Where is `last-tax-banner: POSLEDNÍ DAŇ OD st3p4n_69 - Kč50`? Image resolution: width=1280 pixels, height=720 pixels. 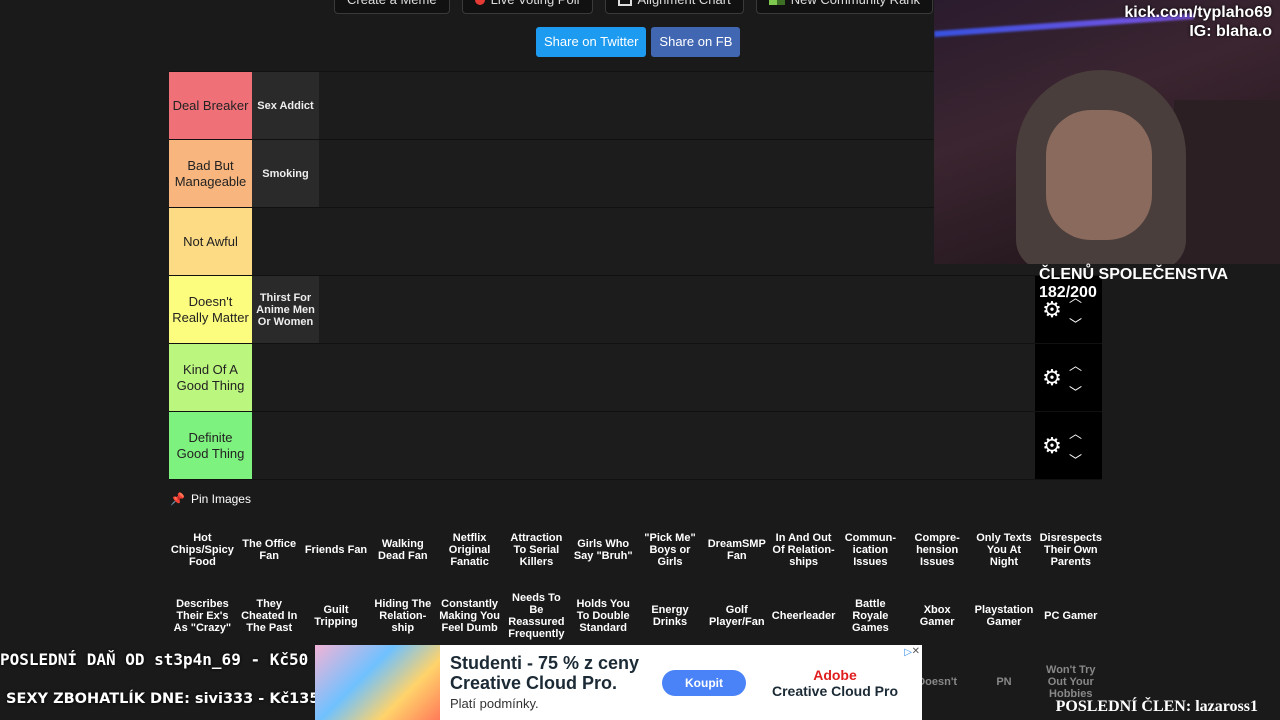
last-tax-banner: POSLEDNÍ DAŇ OD st3p4n_69 - Kč50 is located at coordinates (154, 659).